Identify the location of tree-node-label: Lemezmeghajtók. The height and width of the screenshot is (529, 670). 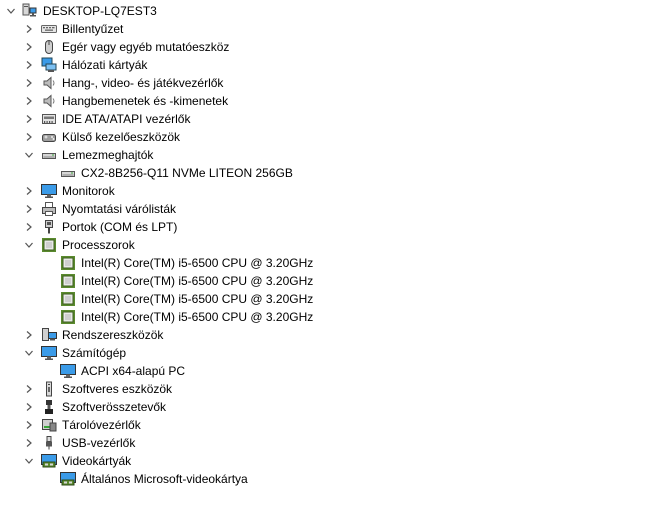
(108, 155).